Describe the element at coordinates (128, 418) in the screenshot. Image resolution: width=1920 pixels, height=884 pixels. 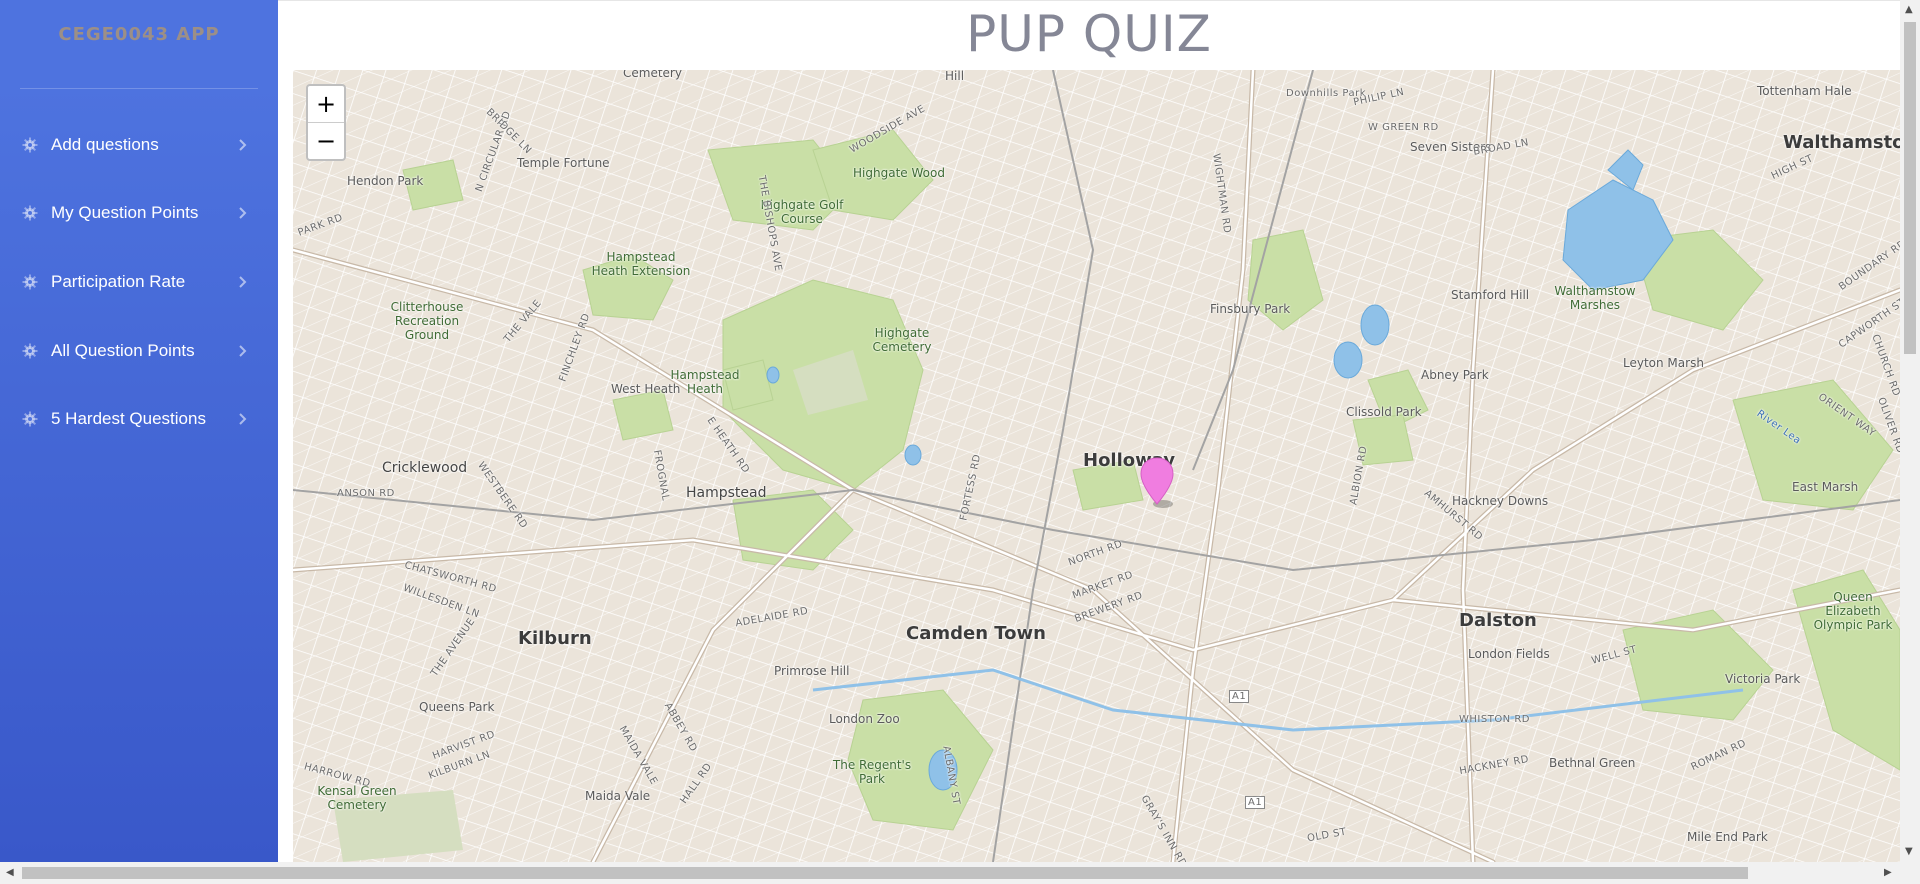
I see `sidebar-item-label: 5 Hardest Questions` at that location.